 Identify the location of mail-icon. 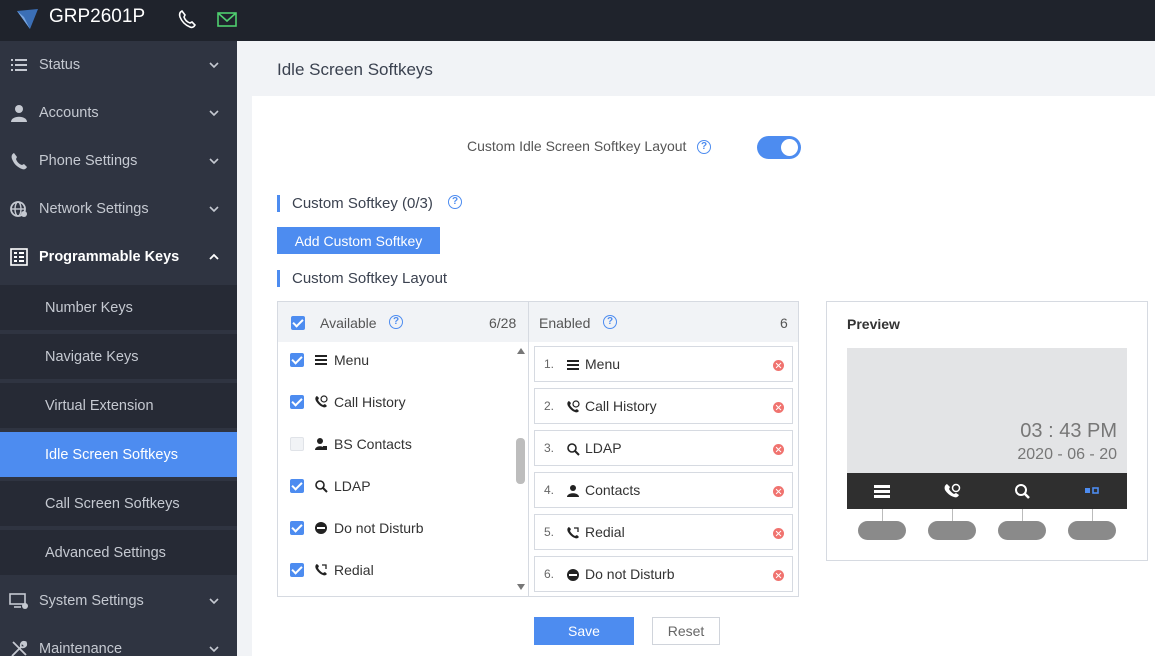
(227, 19).